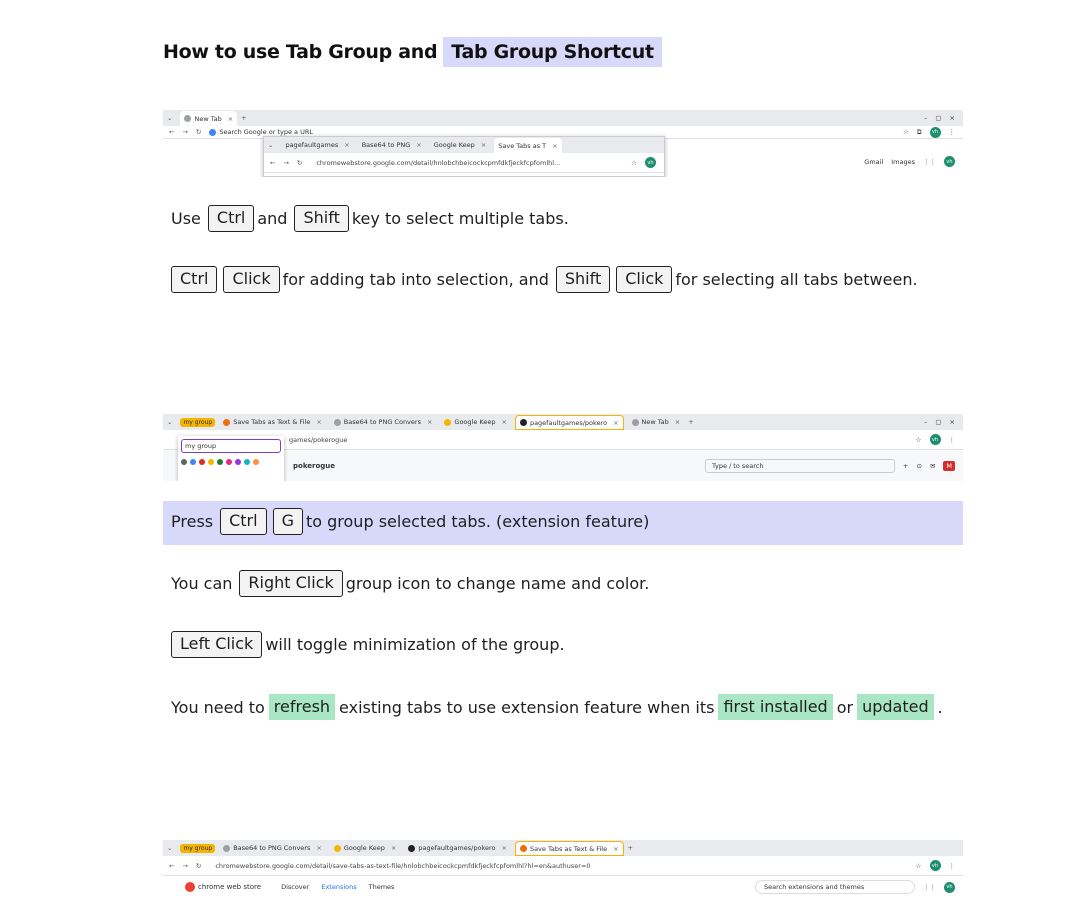  Describe the element at coordinates (874, 161) in the screenshot. I see `gmail-link: Gmail` at that location.